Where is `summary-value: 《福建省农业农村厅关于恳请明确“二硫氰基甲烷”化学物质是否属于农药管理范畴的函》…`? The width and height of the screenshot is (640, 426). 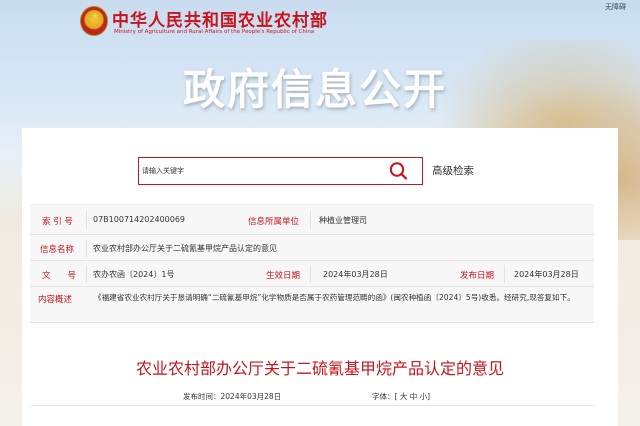 summary-value: 《福建省农业农村厅关于恳请明确“二硫氰基甲烷”化学物质是否属于农药管理范畴的函》… is located at coordinates (334, 297).